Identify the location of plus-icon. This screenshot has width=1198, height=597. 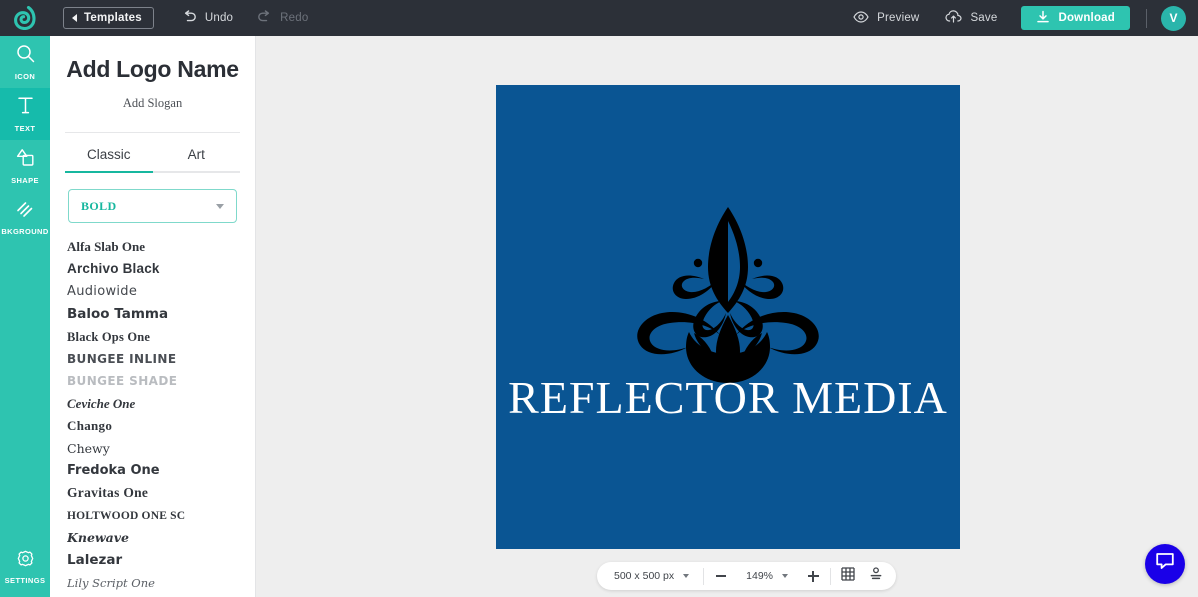
(813, 576).